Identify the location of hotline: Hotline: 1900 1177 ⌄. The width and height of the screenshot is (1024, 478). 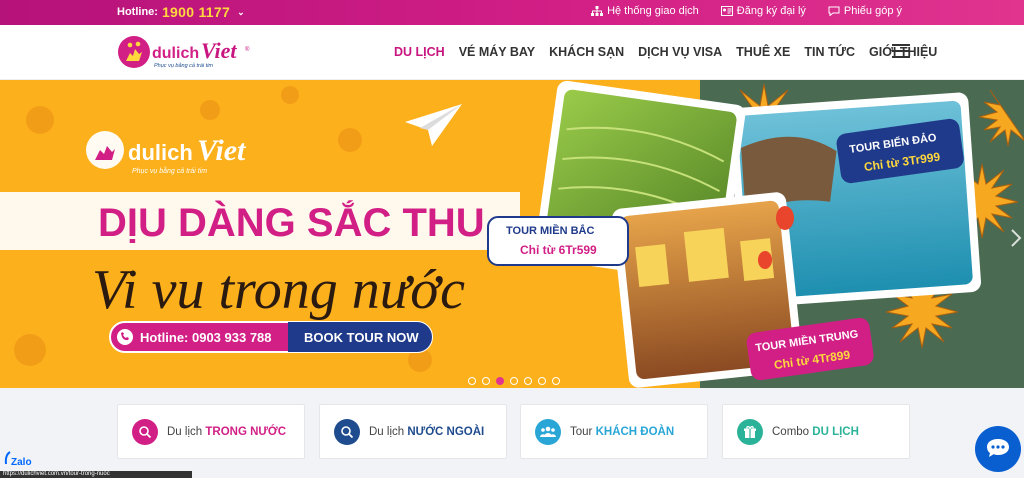
(181, 12).